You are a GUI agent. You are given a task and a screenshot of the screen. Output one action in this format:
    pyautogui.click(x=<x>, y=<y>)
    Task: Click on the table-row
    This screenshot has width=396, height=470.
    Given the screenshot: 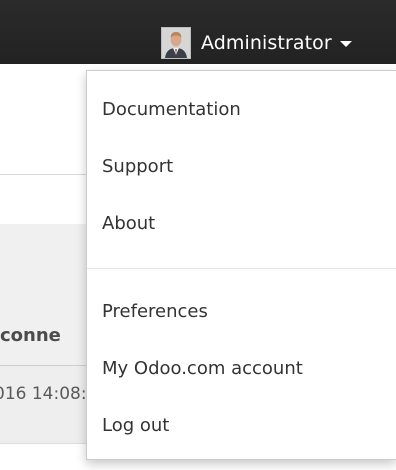 What is the action you would take?
    pyautogui.click(x=50, y=456)
    